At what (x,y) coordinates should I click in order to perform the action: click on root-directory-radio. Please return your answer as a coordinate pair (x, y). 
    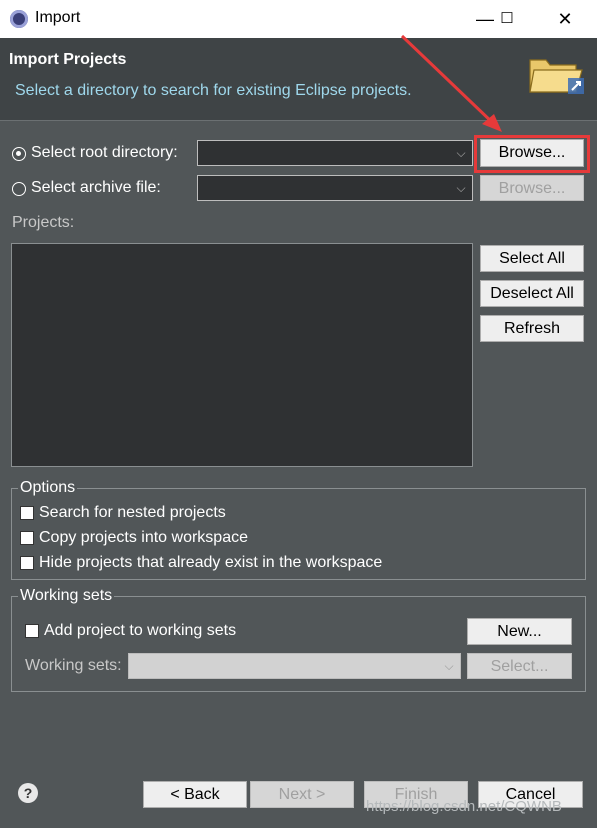
    Looking at the image, I should click on (19, 154).